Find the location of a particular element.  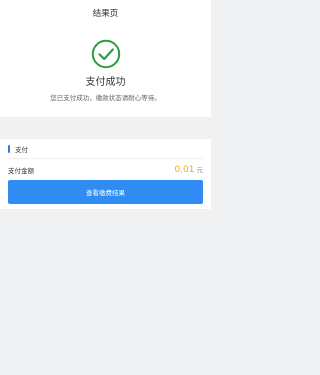

amount-row: 支付金额 0.01 元 is located at coordinates (105, 169).